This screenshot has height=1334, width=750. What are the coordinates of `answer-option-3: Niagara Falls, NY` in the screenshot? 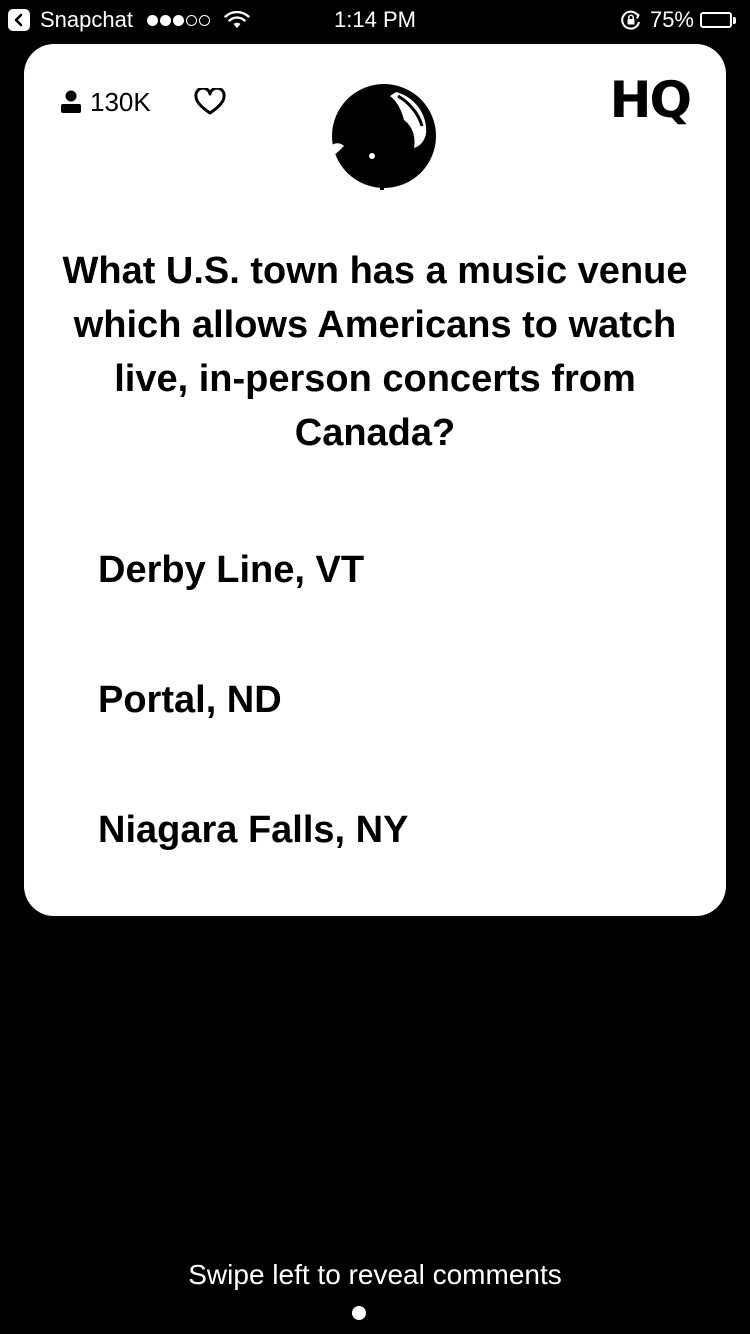 It's located at (392, 865).